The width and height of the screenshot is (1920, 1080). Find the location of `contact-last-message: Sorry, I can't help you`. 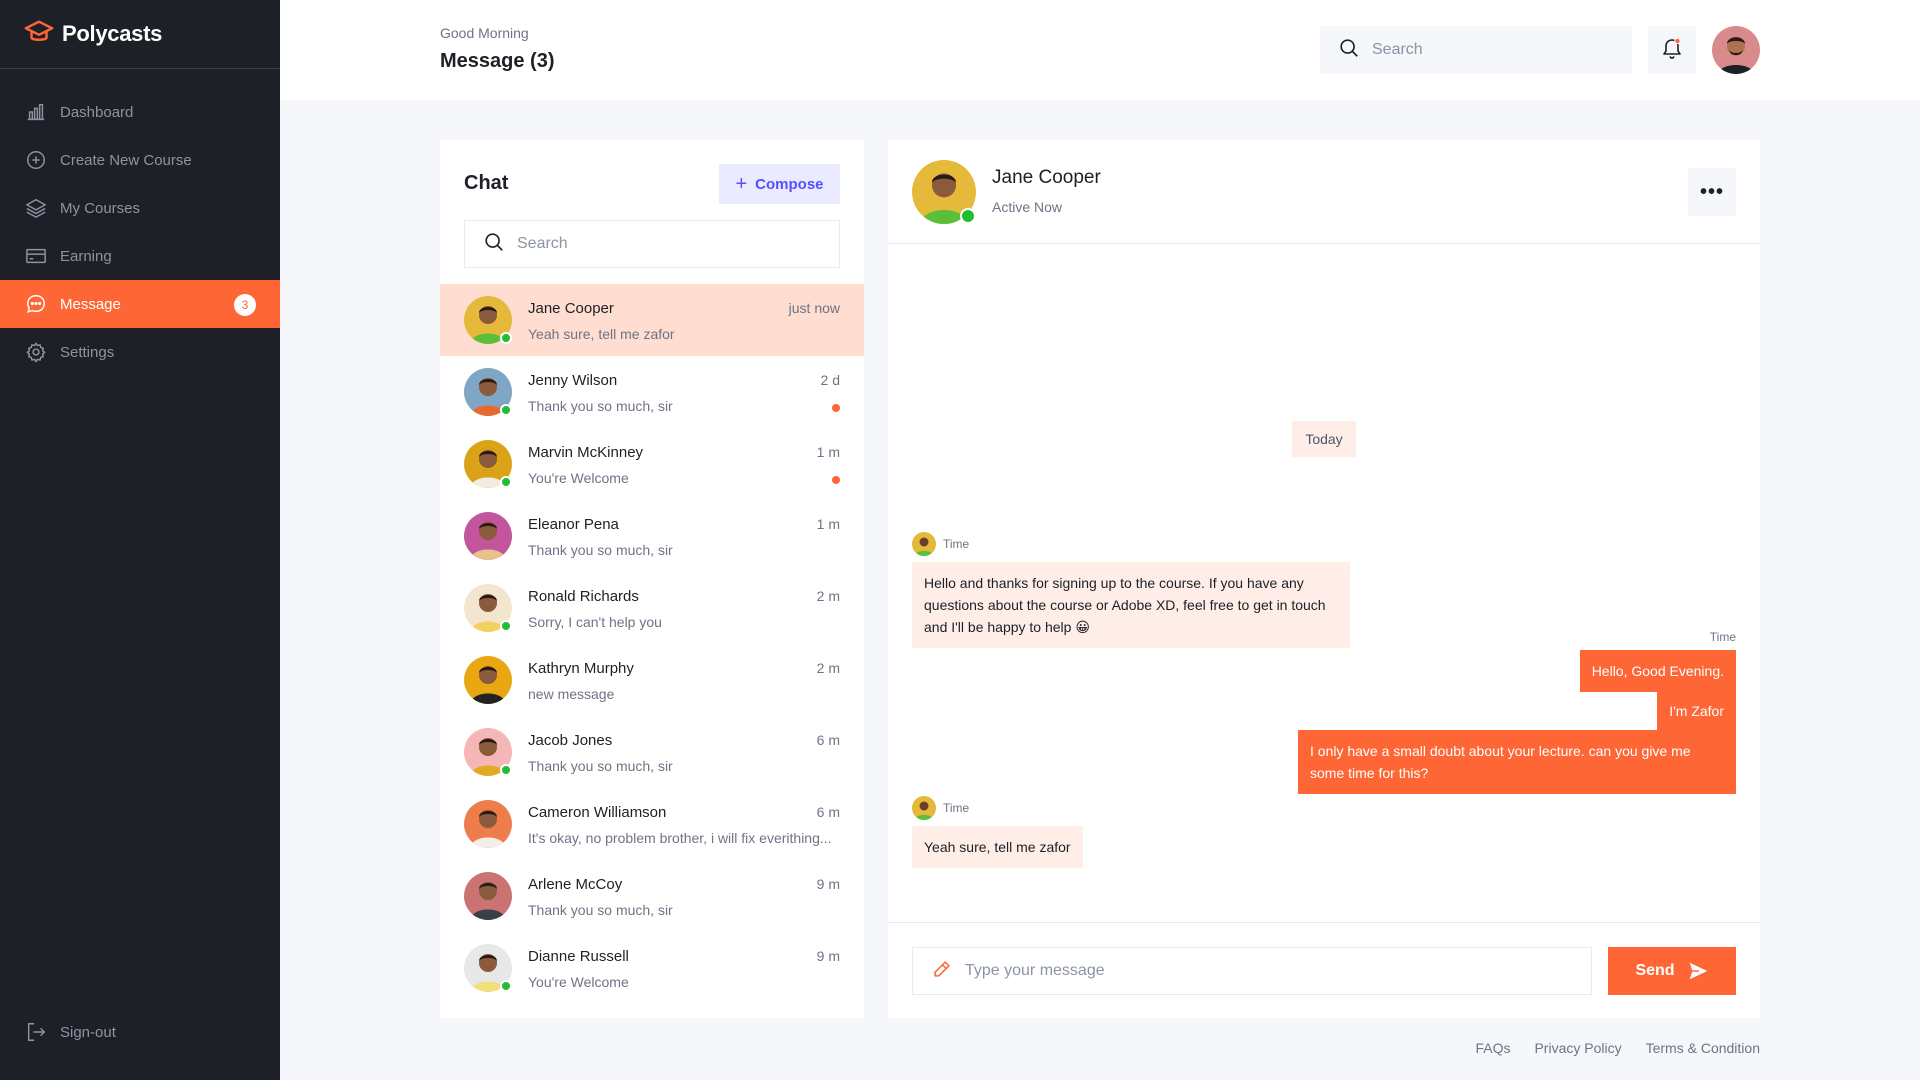

contact-last-message: Sorry, I can't help you is located at coordinates (595, 622).